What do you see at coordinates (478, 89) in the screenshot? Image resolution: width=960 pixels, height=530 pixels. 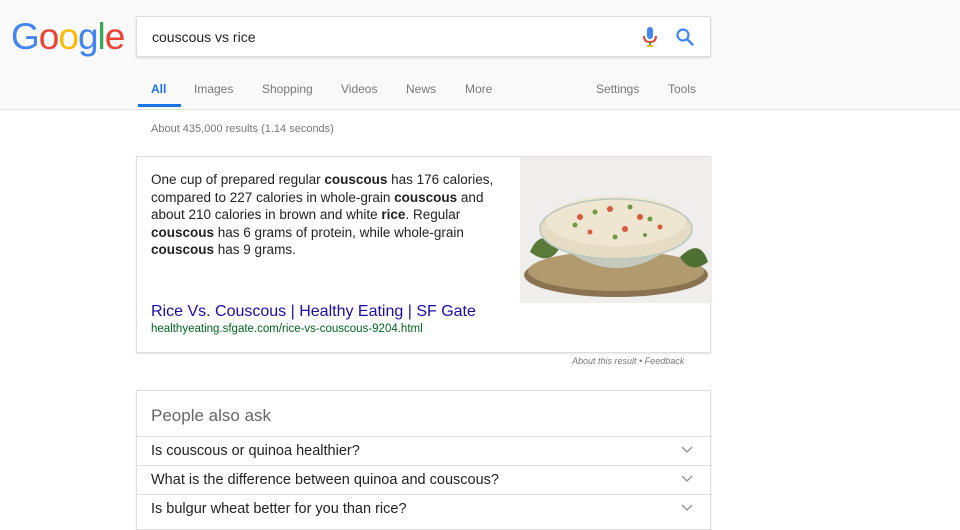 I see `tab-more: More` at bounding box center [478, 89].